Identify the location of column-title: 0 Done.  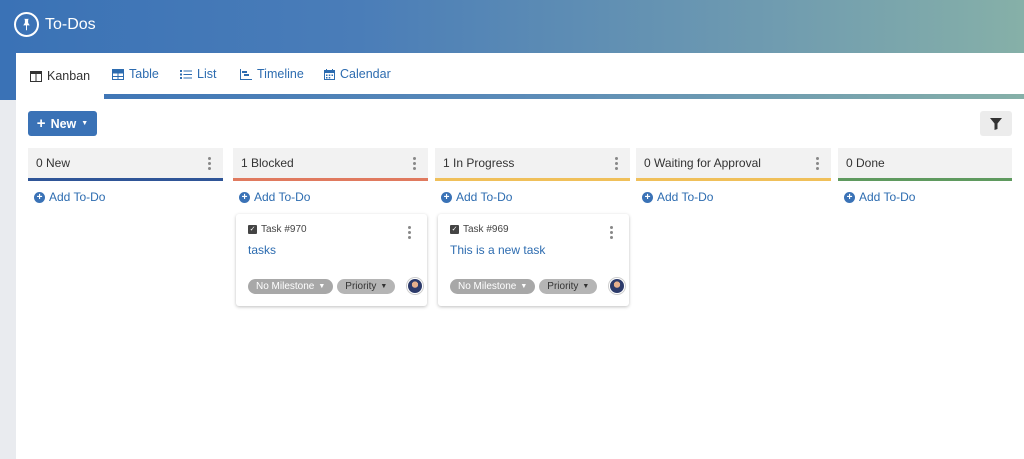
(865, 163).